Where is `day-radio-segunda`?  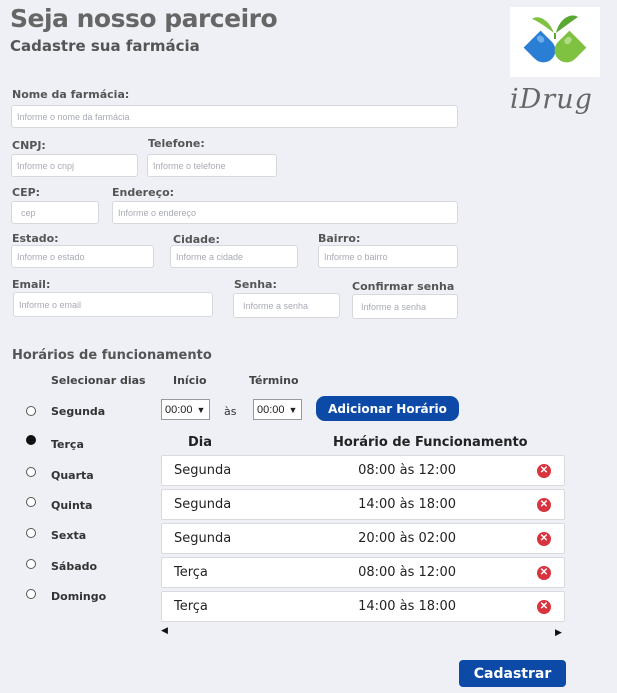 day-radio-segunda is located at coordinates (31, 411).